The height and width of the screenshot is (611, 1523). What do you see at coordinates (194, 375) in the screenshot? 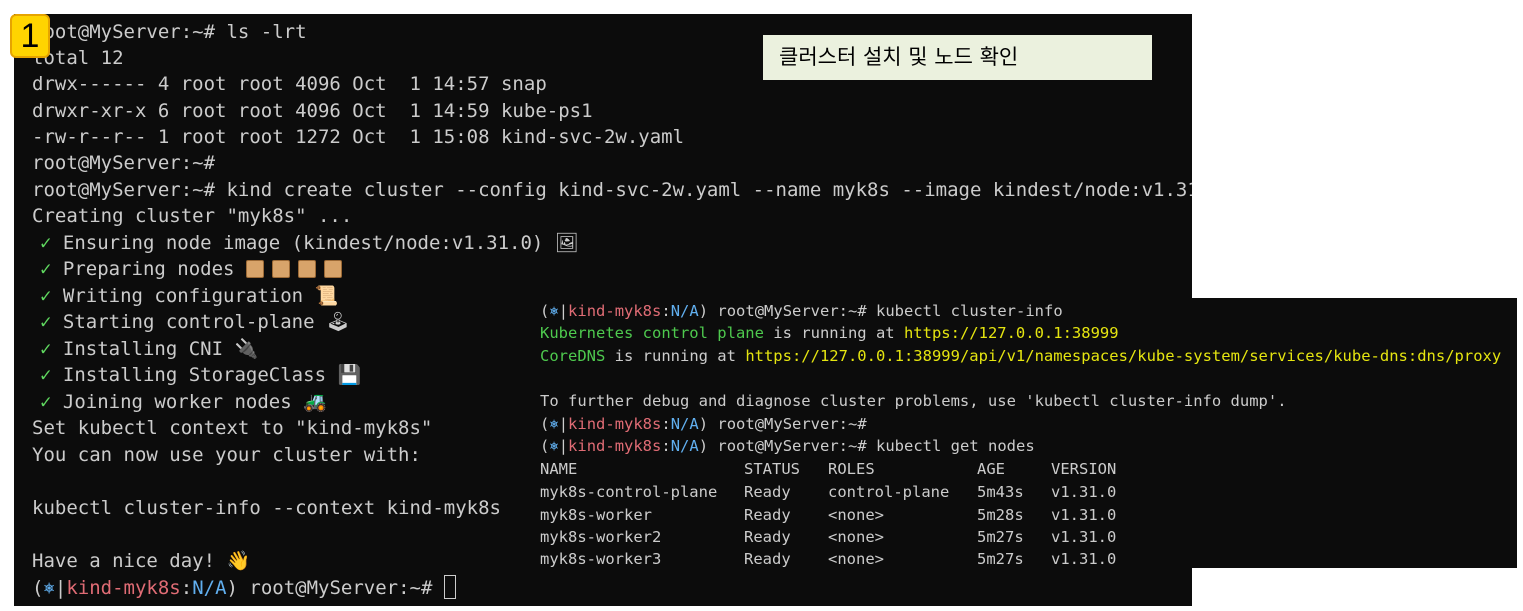
I see `step-text: Installing StorageClass` at bounding box center [194, 375].